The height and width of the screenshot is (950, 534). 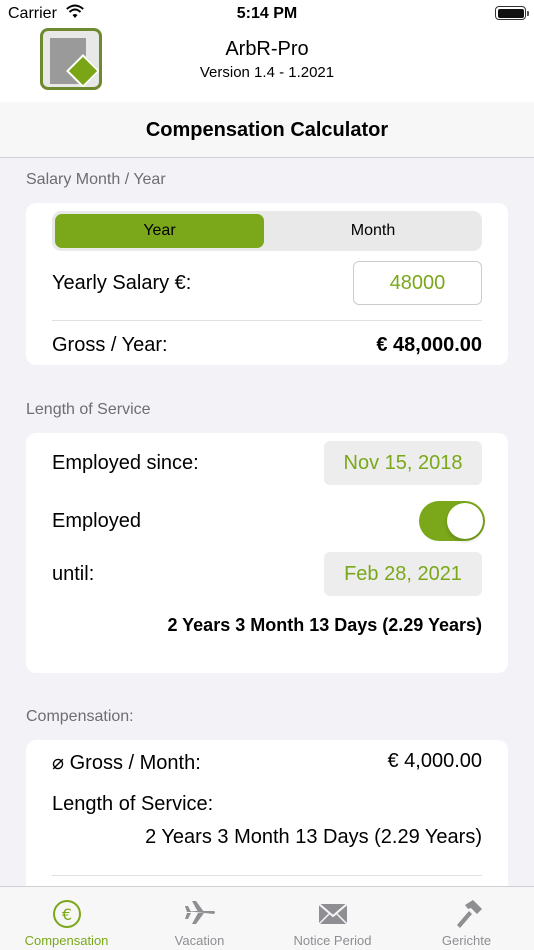 I want to click on gross-year-label: Gross / Year:, so click(x=110, y=345).